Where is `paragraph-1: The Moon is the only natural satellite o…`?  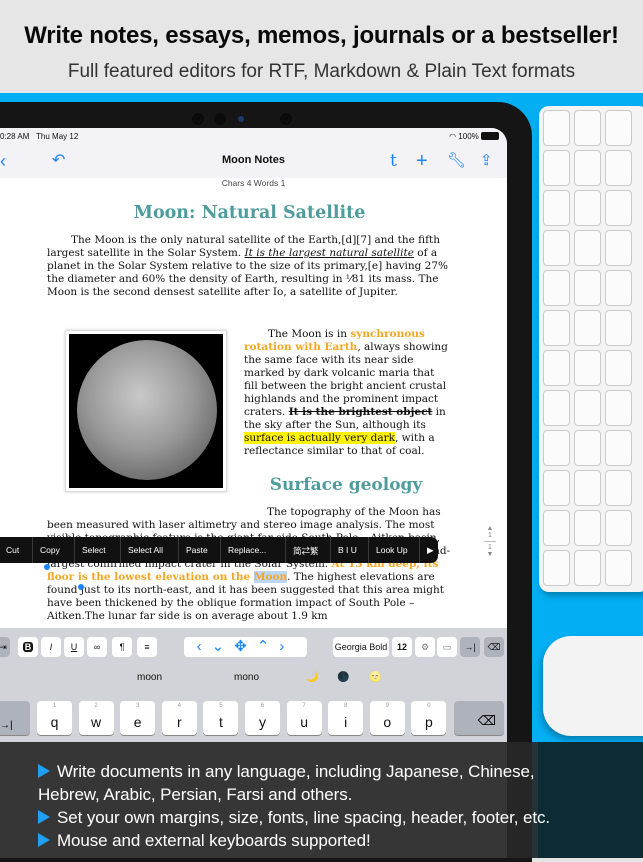 paragraph-1: The Moon is the only natural satellite o… is located at coordinates (248, 266).